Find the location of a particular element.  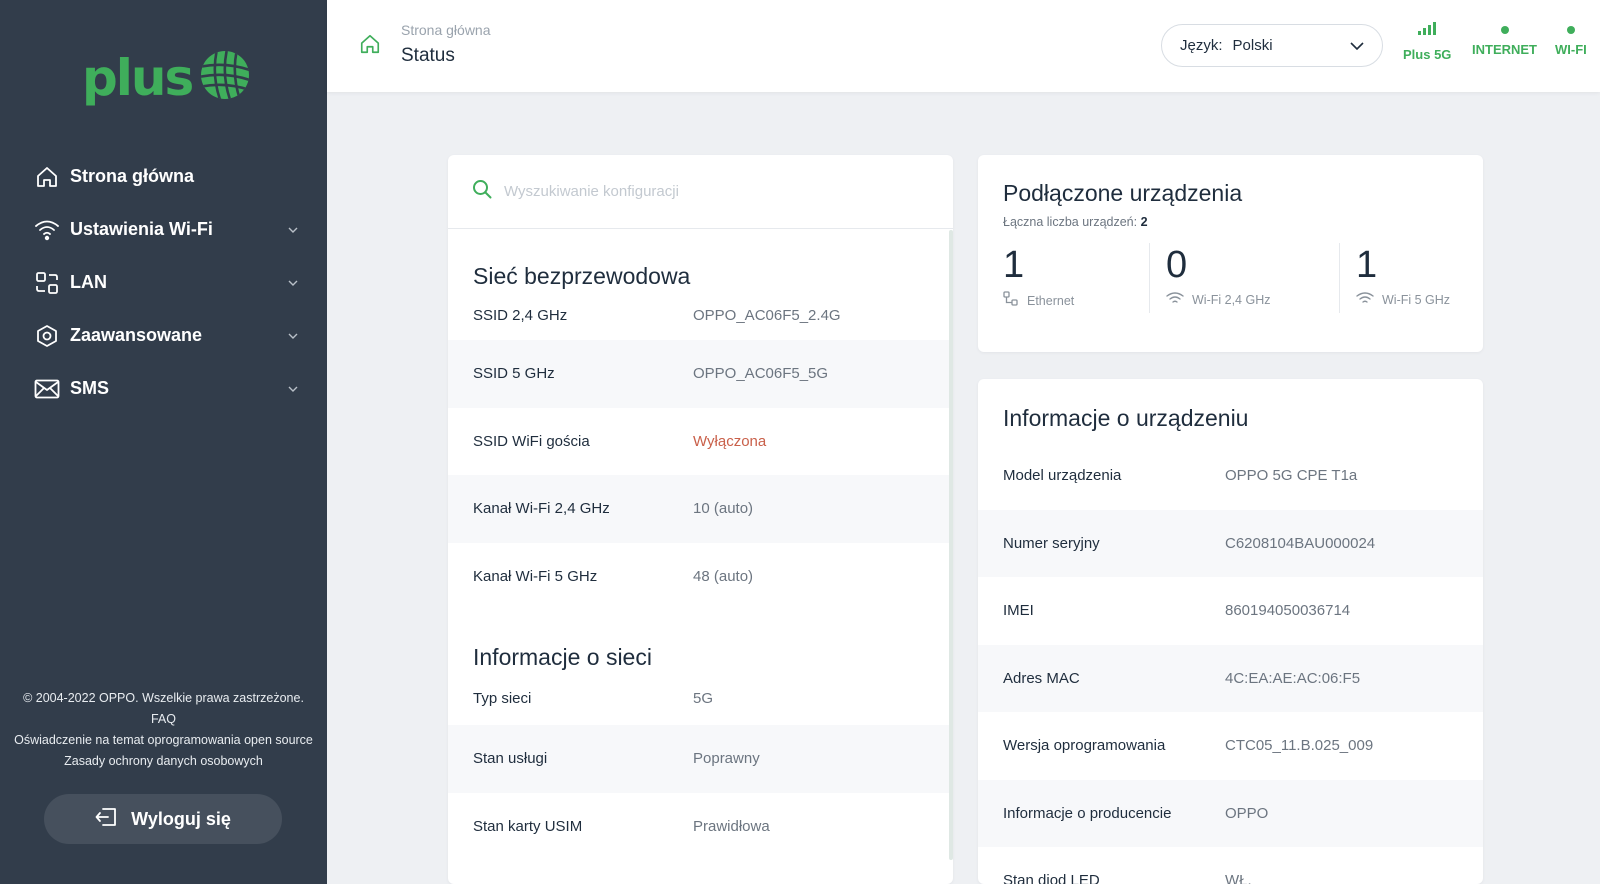

language-select: Język: Polski is located at coordinates (1272, 45).